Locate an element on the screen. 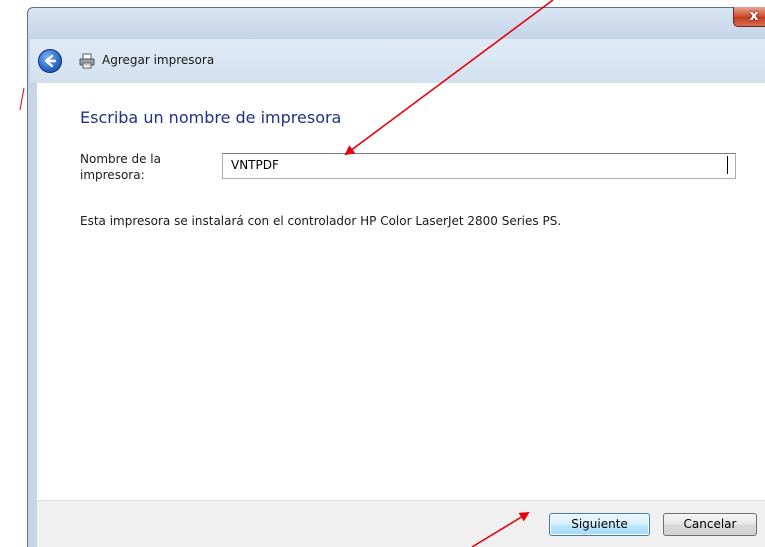 Image resolution: width=765 pixels, height=547 pixels. annotation-stroke is located at coordinates (22, 99).